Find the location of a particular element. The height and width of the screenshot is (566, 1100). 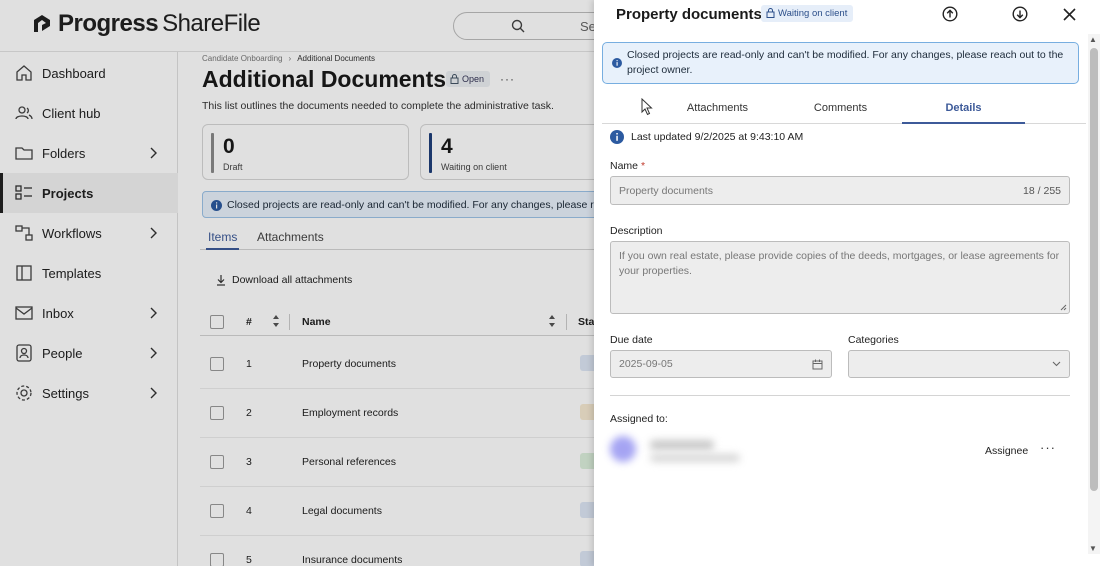

upload-button is located at coordinates (950, 14).